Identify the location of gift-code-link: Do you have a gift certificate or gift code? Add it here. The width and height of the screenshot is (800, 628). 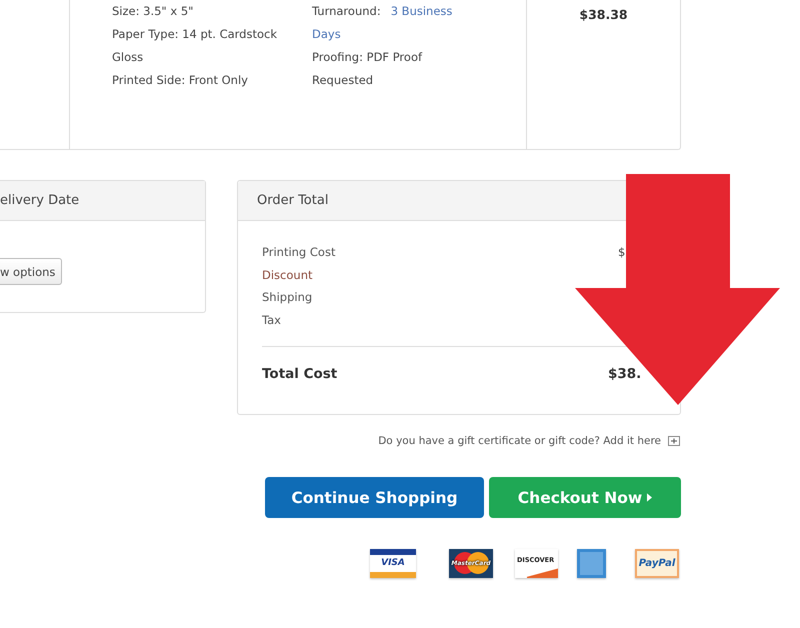
(519, 441).